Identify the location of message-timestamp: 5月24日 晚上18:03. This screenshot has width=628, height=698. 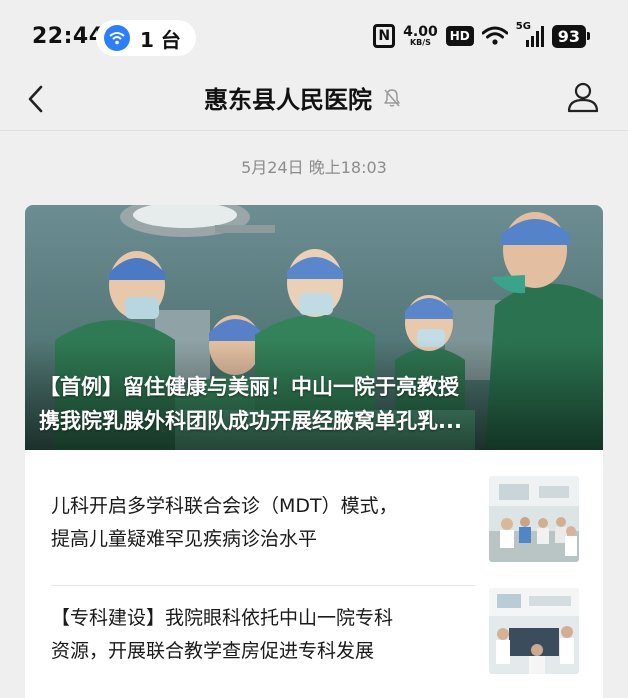
(314, 167).